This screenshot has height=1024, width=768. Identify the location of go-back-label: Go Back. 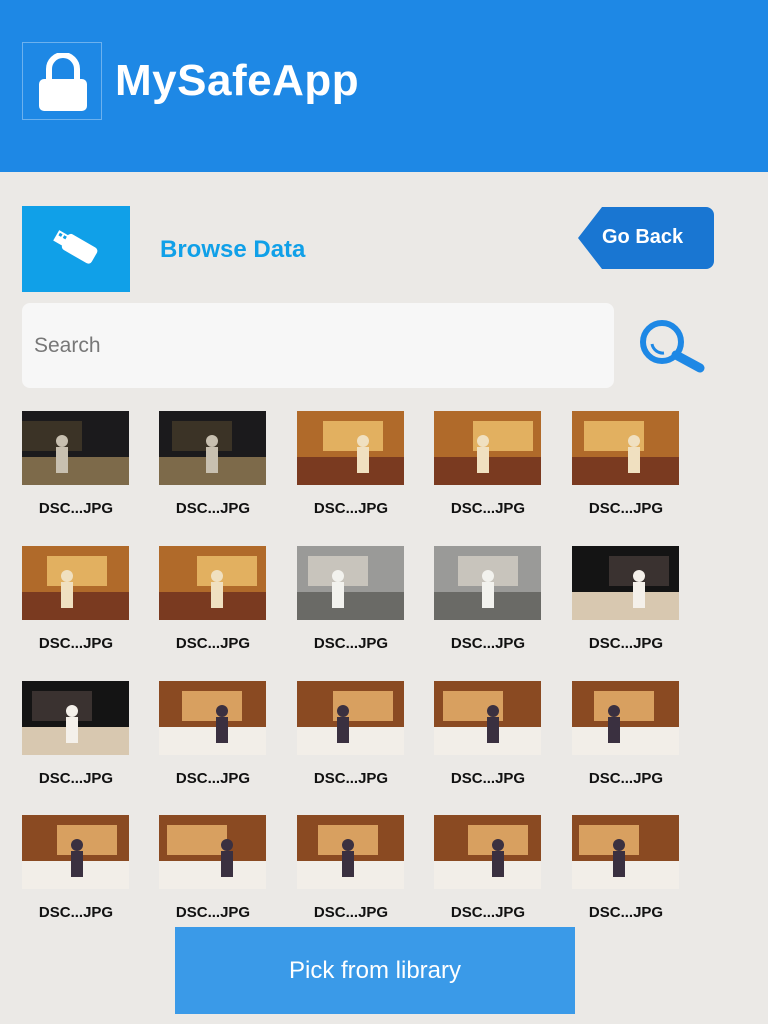
(643, 237).